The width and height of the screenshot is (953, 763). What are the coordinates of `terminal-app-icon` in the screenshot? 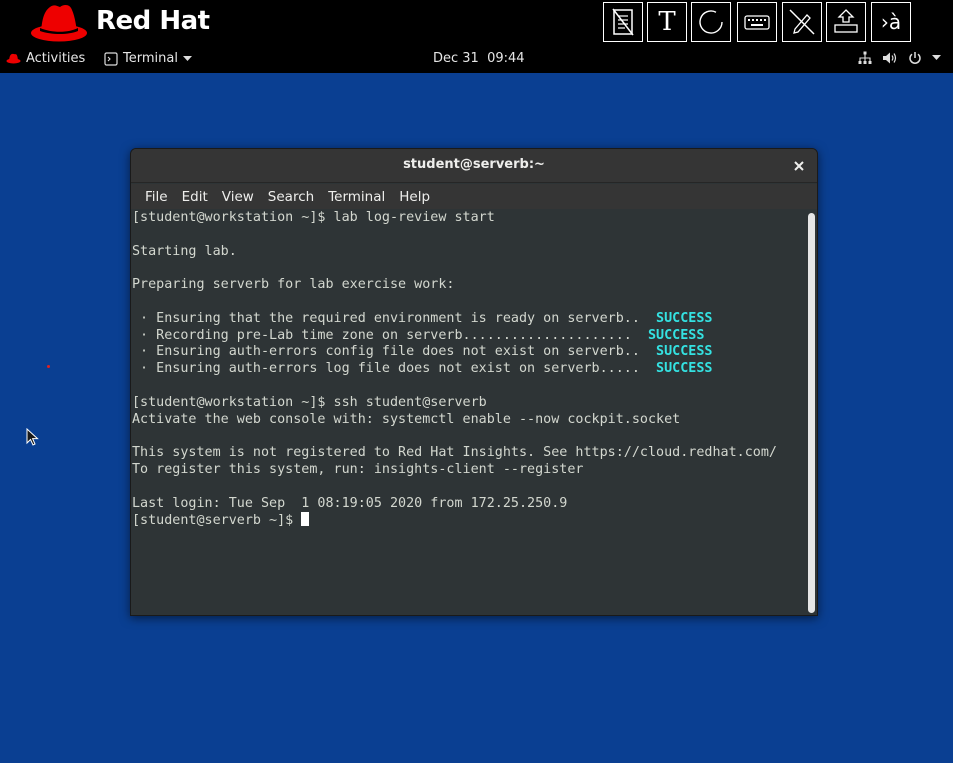 It's located at (111, 58).